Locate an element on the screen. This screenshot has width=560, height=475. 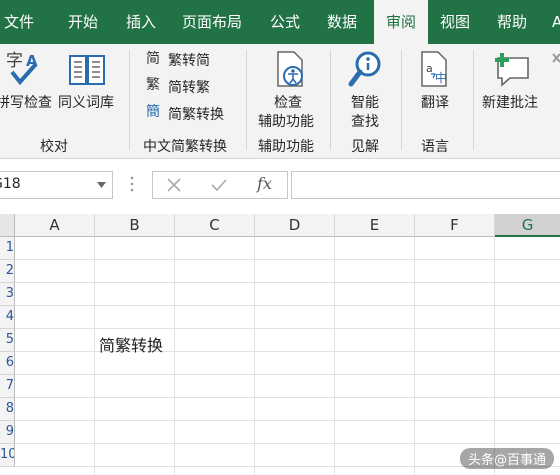
drag-handle-icon is located at coordinates (132, 184).